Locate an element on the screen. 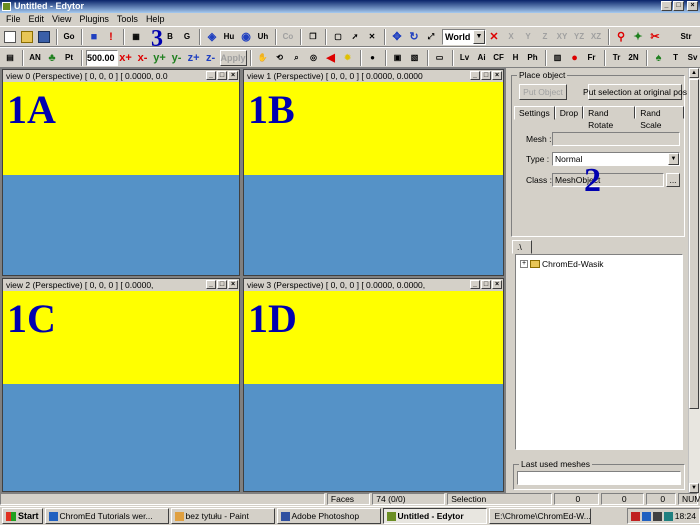 The image size is (700, 525). film-icon: ▥ is located at coordinates (558, 58).